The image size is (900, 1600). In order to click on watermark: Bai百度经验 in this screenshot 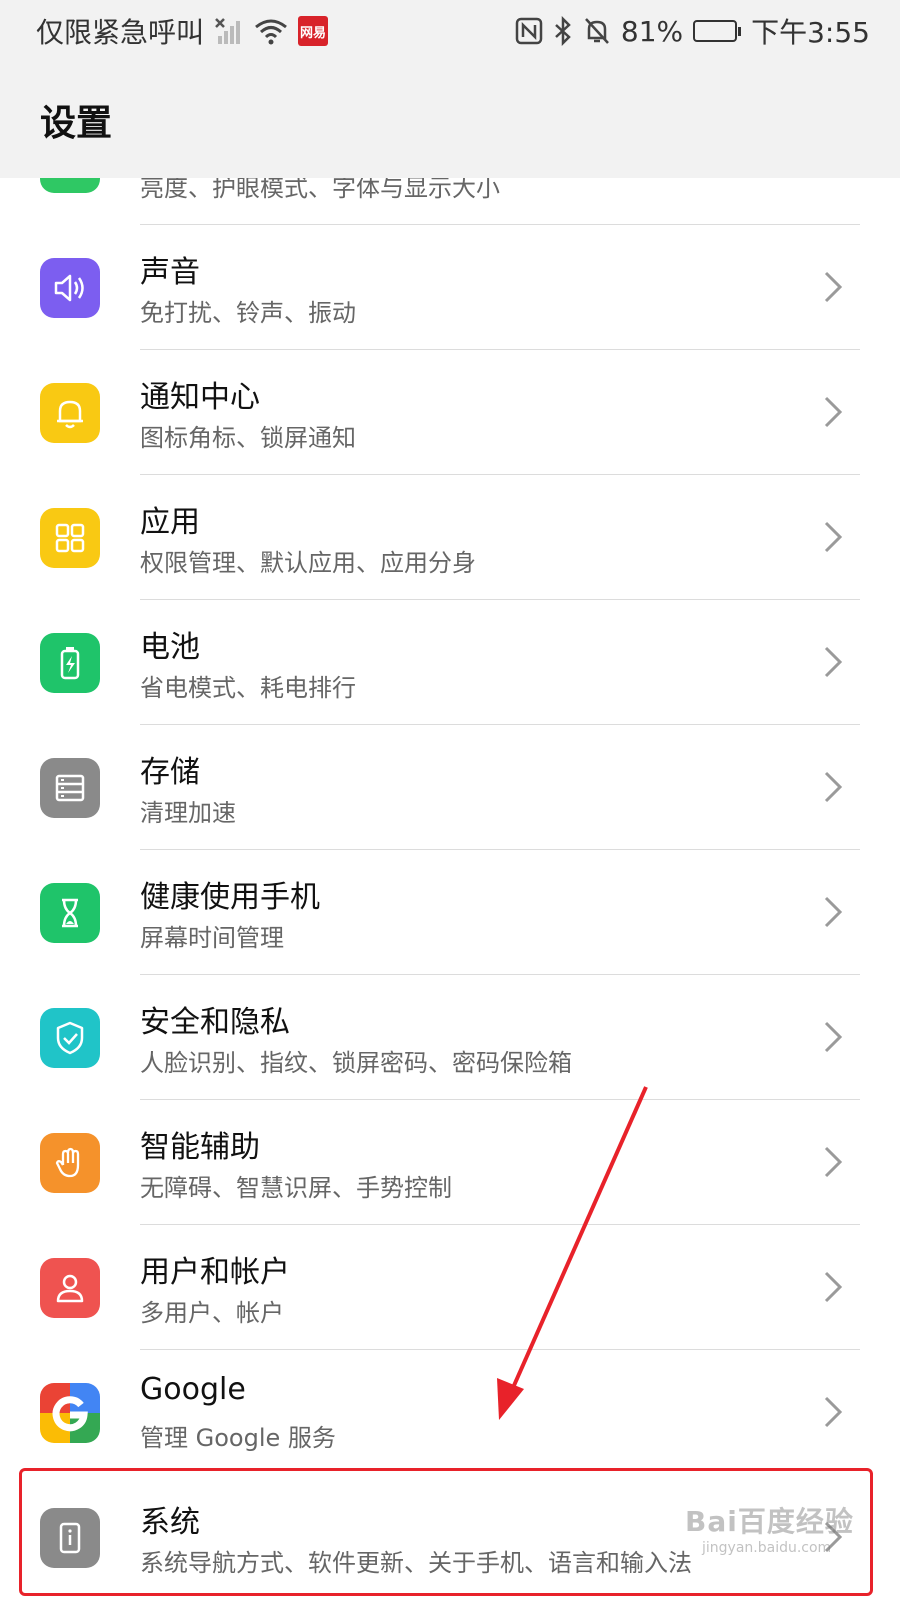, I will do `click(769, 1521)`.